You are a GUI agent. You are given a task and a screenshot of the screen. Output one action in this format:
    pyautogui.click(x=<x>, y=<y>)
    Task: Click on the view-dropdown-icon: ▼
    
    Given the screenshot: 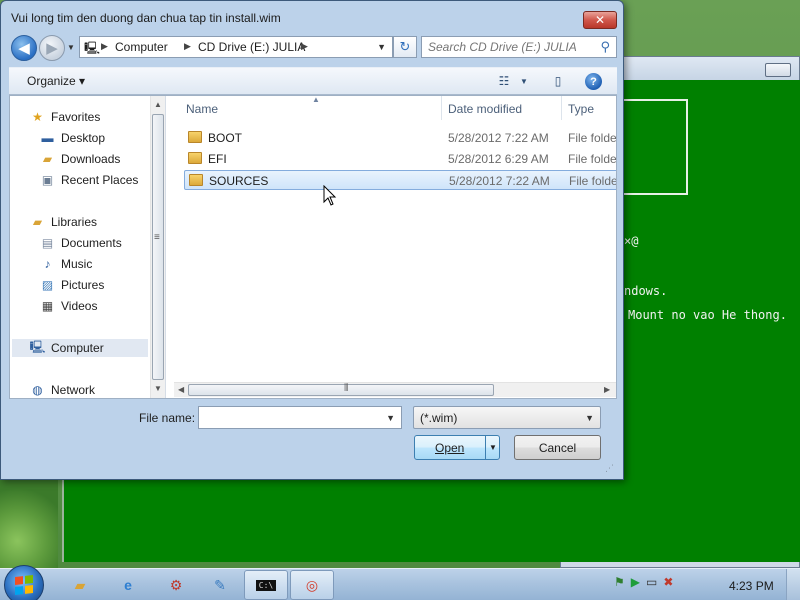 What is the action you would take?
    pyautogui.click(x=524, y=81)
    